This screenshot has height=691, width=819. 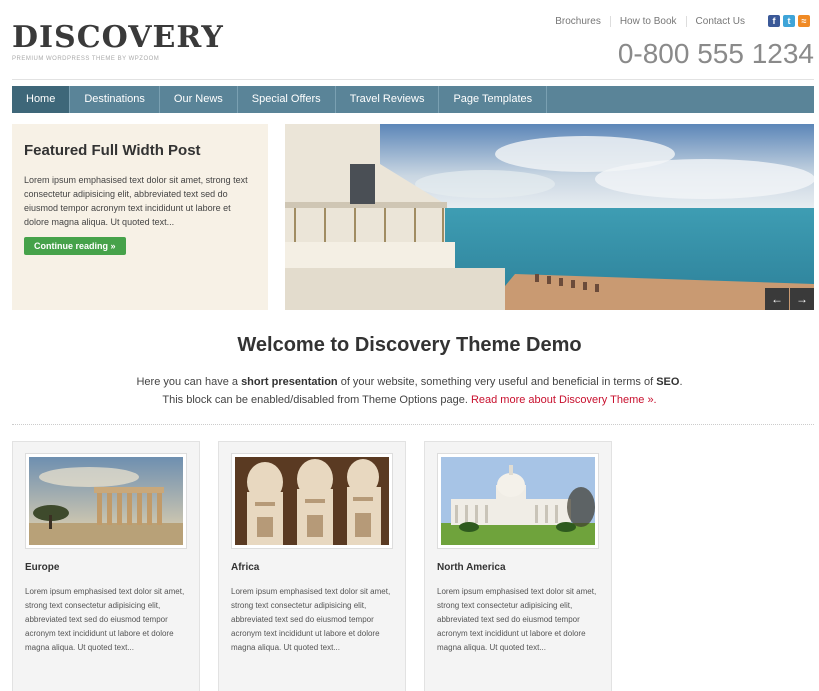 What do you see at coordinates (115, 99) in the screenshot?
I see `nav-destinations: Destinations` at bounding box center [115, 99].